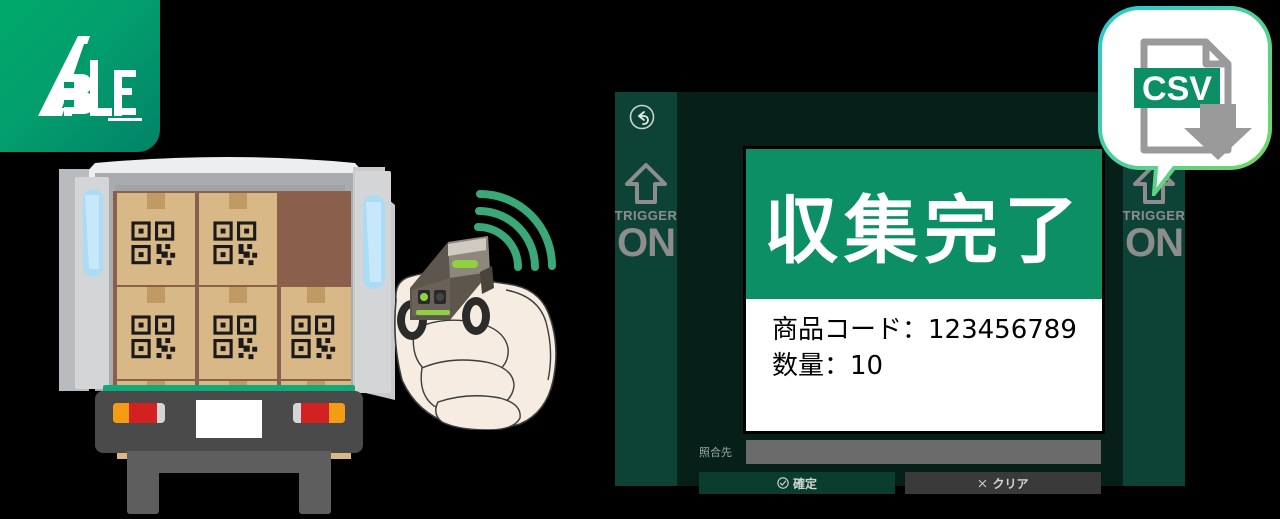 The width and height of the screenshot is (1280, 519). What do you see at coordinates (828, 365) in the screenshot?
I see `quantity-line: 数量：10` at bounding box center [828, 365].